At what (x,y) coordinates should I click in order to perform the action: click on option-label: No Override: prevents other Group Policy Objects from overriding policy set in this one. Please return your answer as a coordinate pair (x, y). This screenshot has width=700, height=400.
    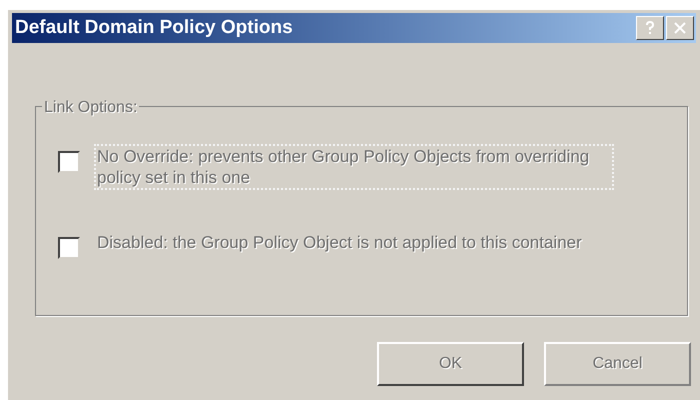
    Looking at the image, I should click on (354, 167).